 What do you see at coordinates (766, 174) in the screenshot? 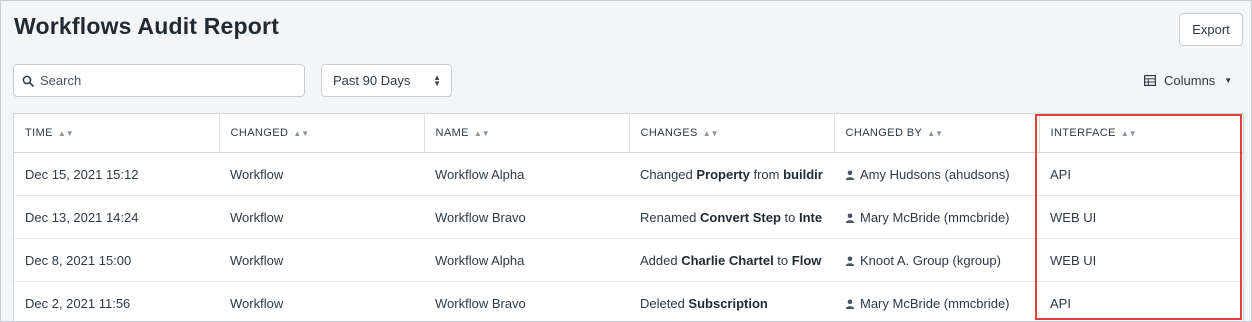
I see `changes-text: from` at bounding box center [766, 174].